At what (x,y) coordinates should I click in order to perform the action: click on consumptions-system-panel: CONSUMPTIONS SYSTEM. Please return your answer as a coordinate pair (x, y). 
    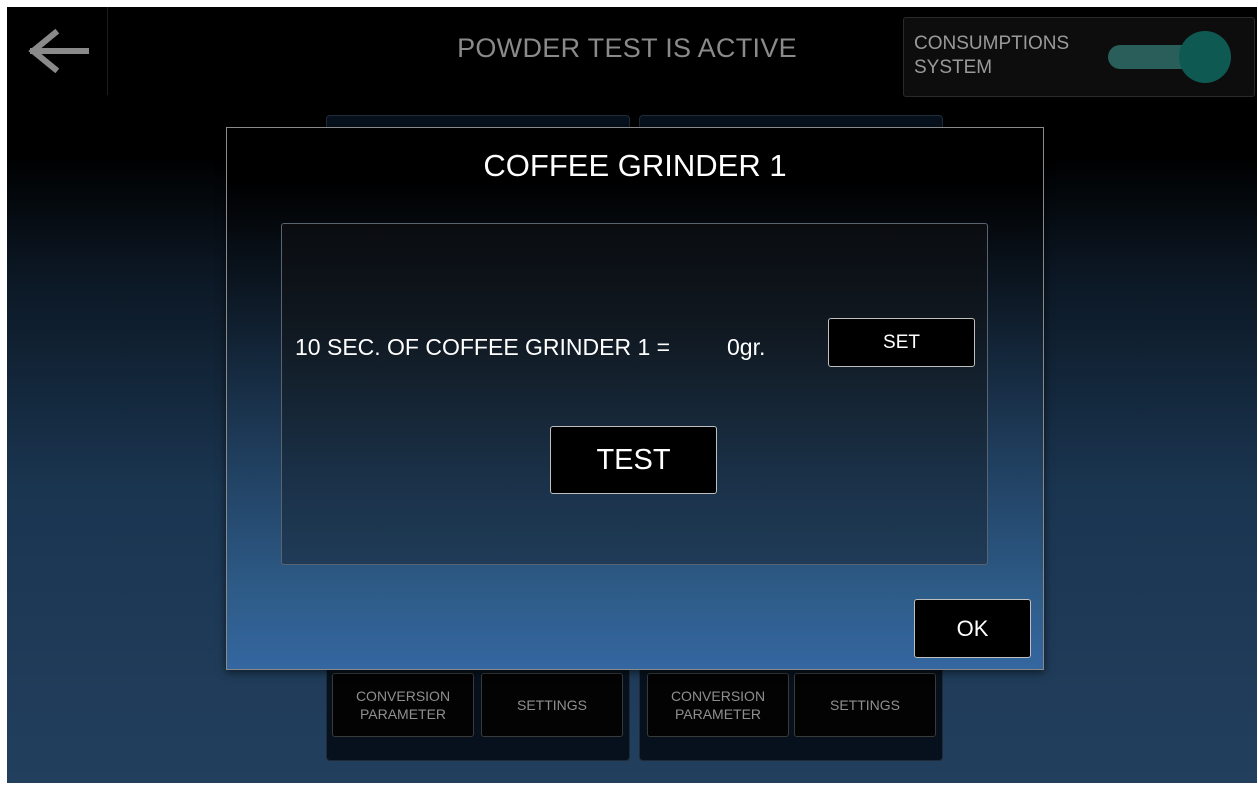
    Looking at the image, I should click on (1079, 57).